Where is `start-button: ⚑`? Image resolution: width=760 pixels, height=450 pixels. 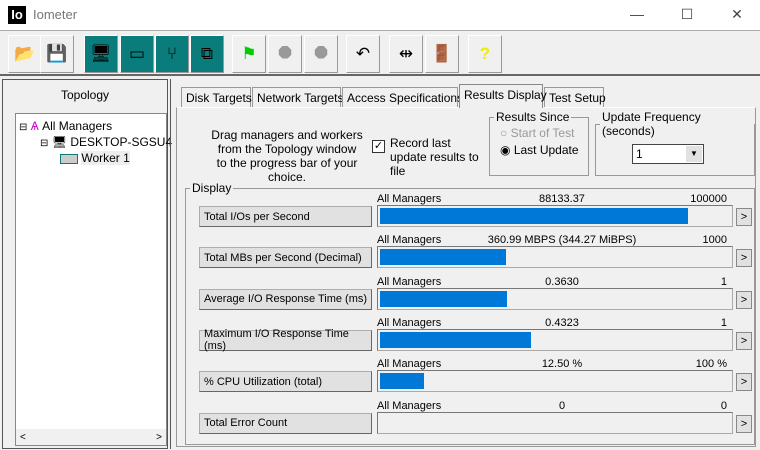
start-button: ⚑ is located at coordinates (249, 54).